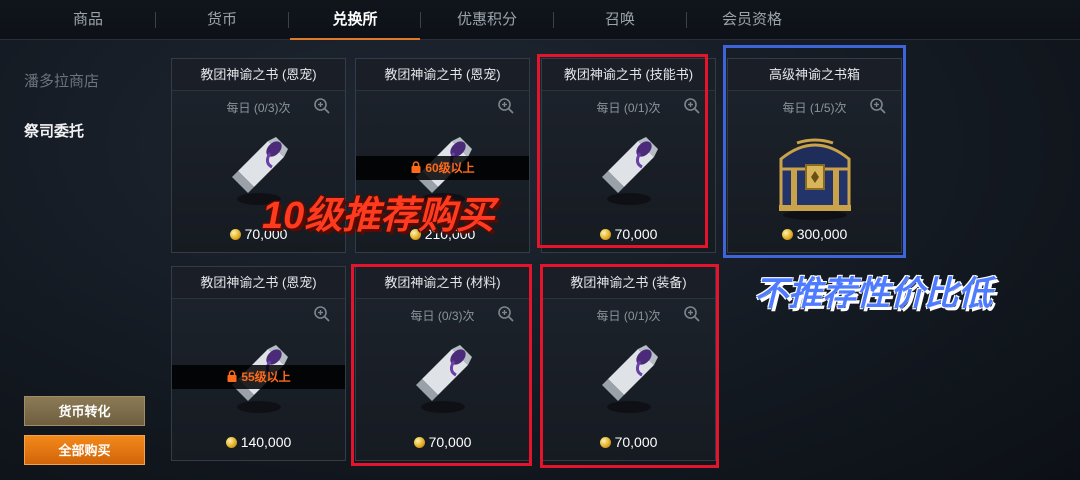 Image resolution: width=1080 pixels, height=480 pixels. I want to click on currency-convert-button: 货币转化, so click(84, 411).